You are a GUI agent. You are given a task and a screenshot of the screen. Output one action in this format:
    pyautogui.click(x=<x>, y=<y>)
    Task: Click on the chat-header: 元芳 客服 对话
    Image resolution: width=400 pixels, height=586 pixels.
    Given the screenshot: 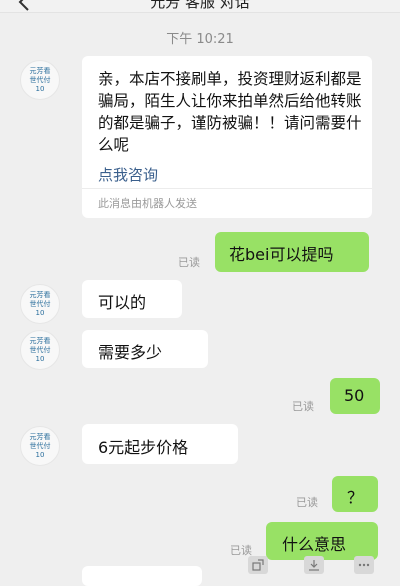 What is the action you would take?
    pyautogui.click(x=200, y=6)
    